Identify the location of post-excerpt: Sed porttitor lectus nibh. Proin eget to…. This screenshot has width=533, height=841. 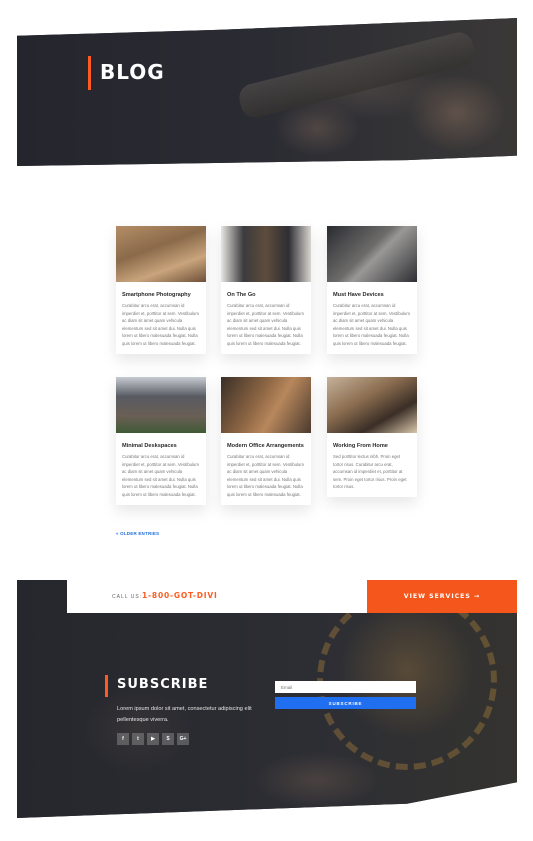
(370, 472).